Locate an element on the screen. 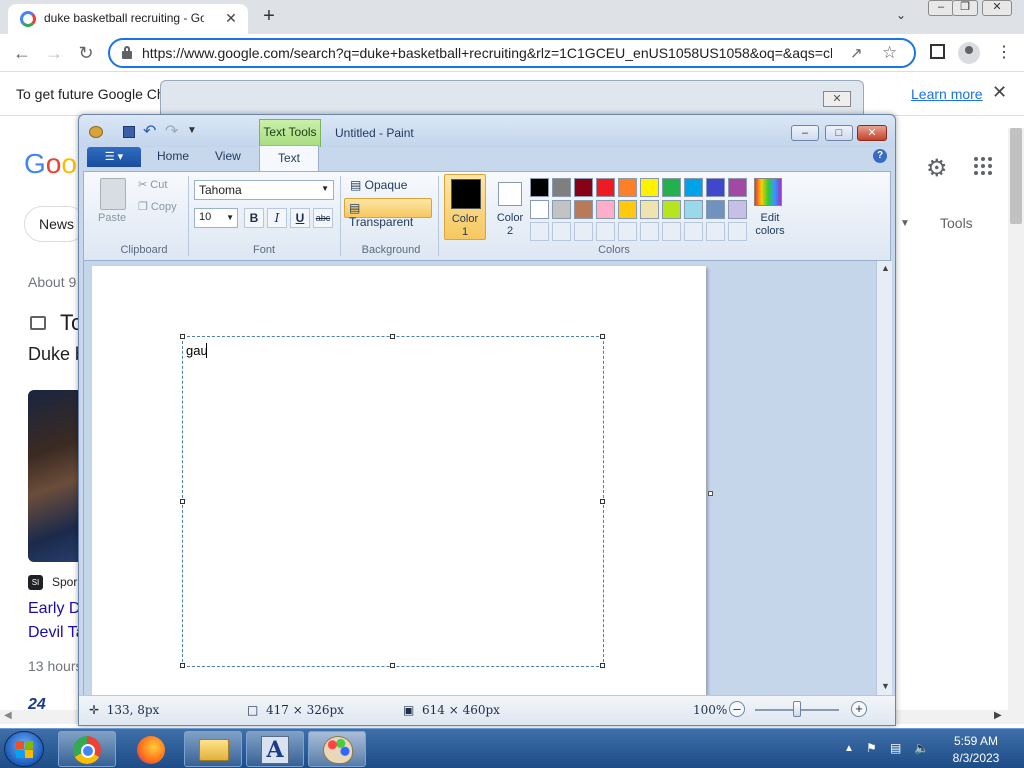  lock-icon is located at coordinates (127, 52).